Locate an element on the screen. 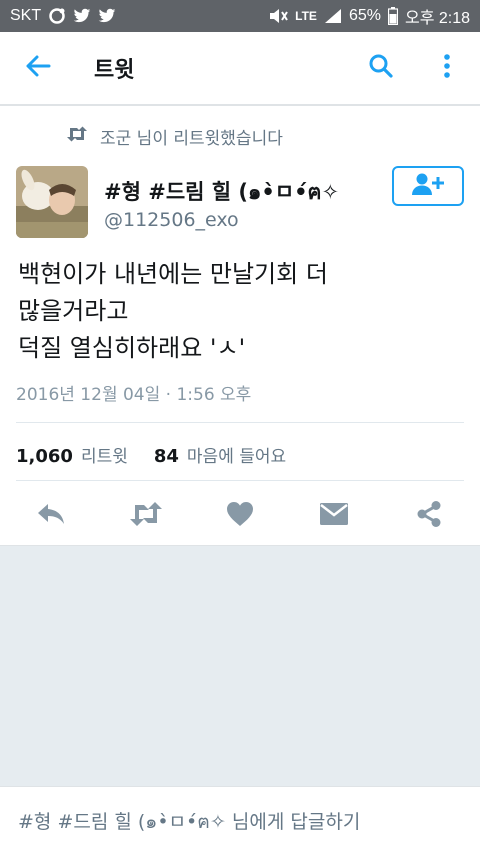 The image size is (480, 853). retweet-context: 조군 님이 리트윗했습니다 is located at coordinates (174, 136).